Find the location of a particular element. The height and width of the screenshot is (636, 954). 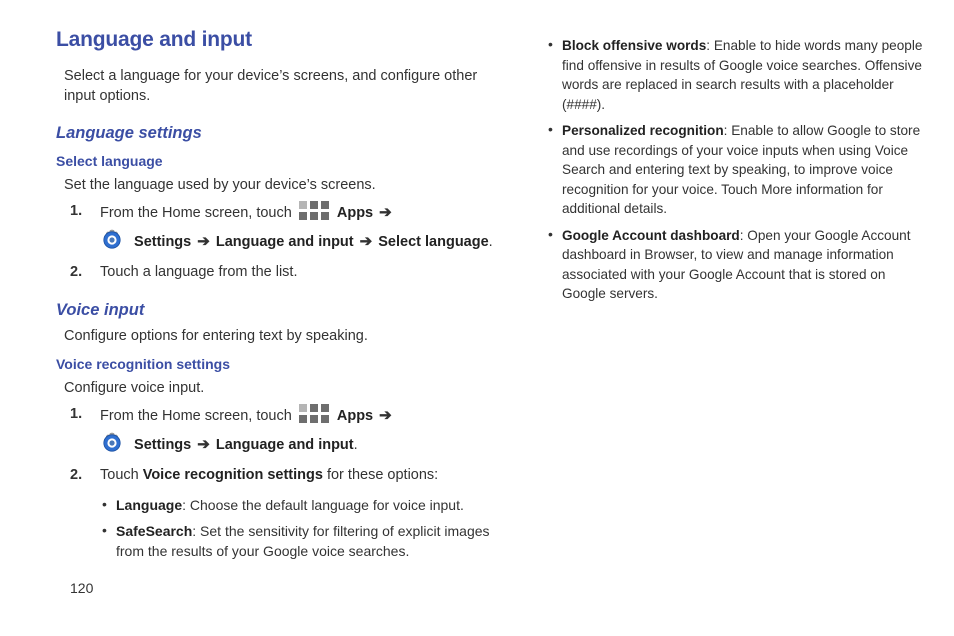

option-term: Block offensive words is located at coordinates (634, 45).